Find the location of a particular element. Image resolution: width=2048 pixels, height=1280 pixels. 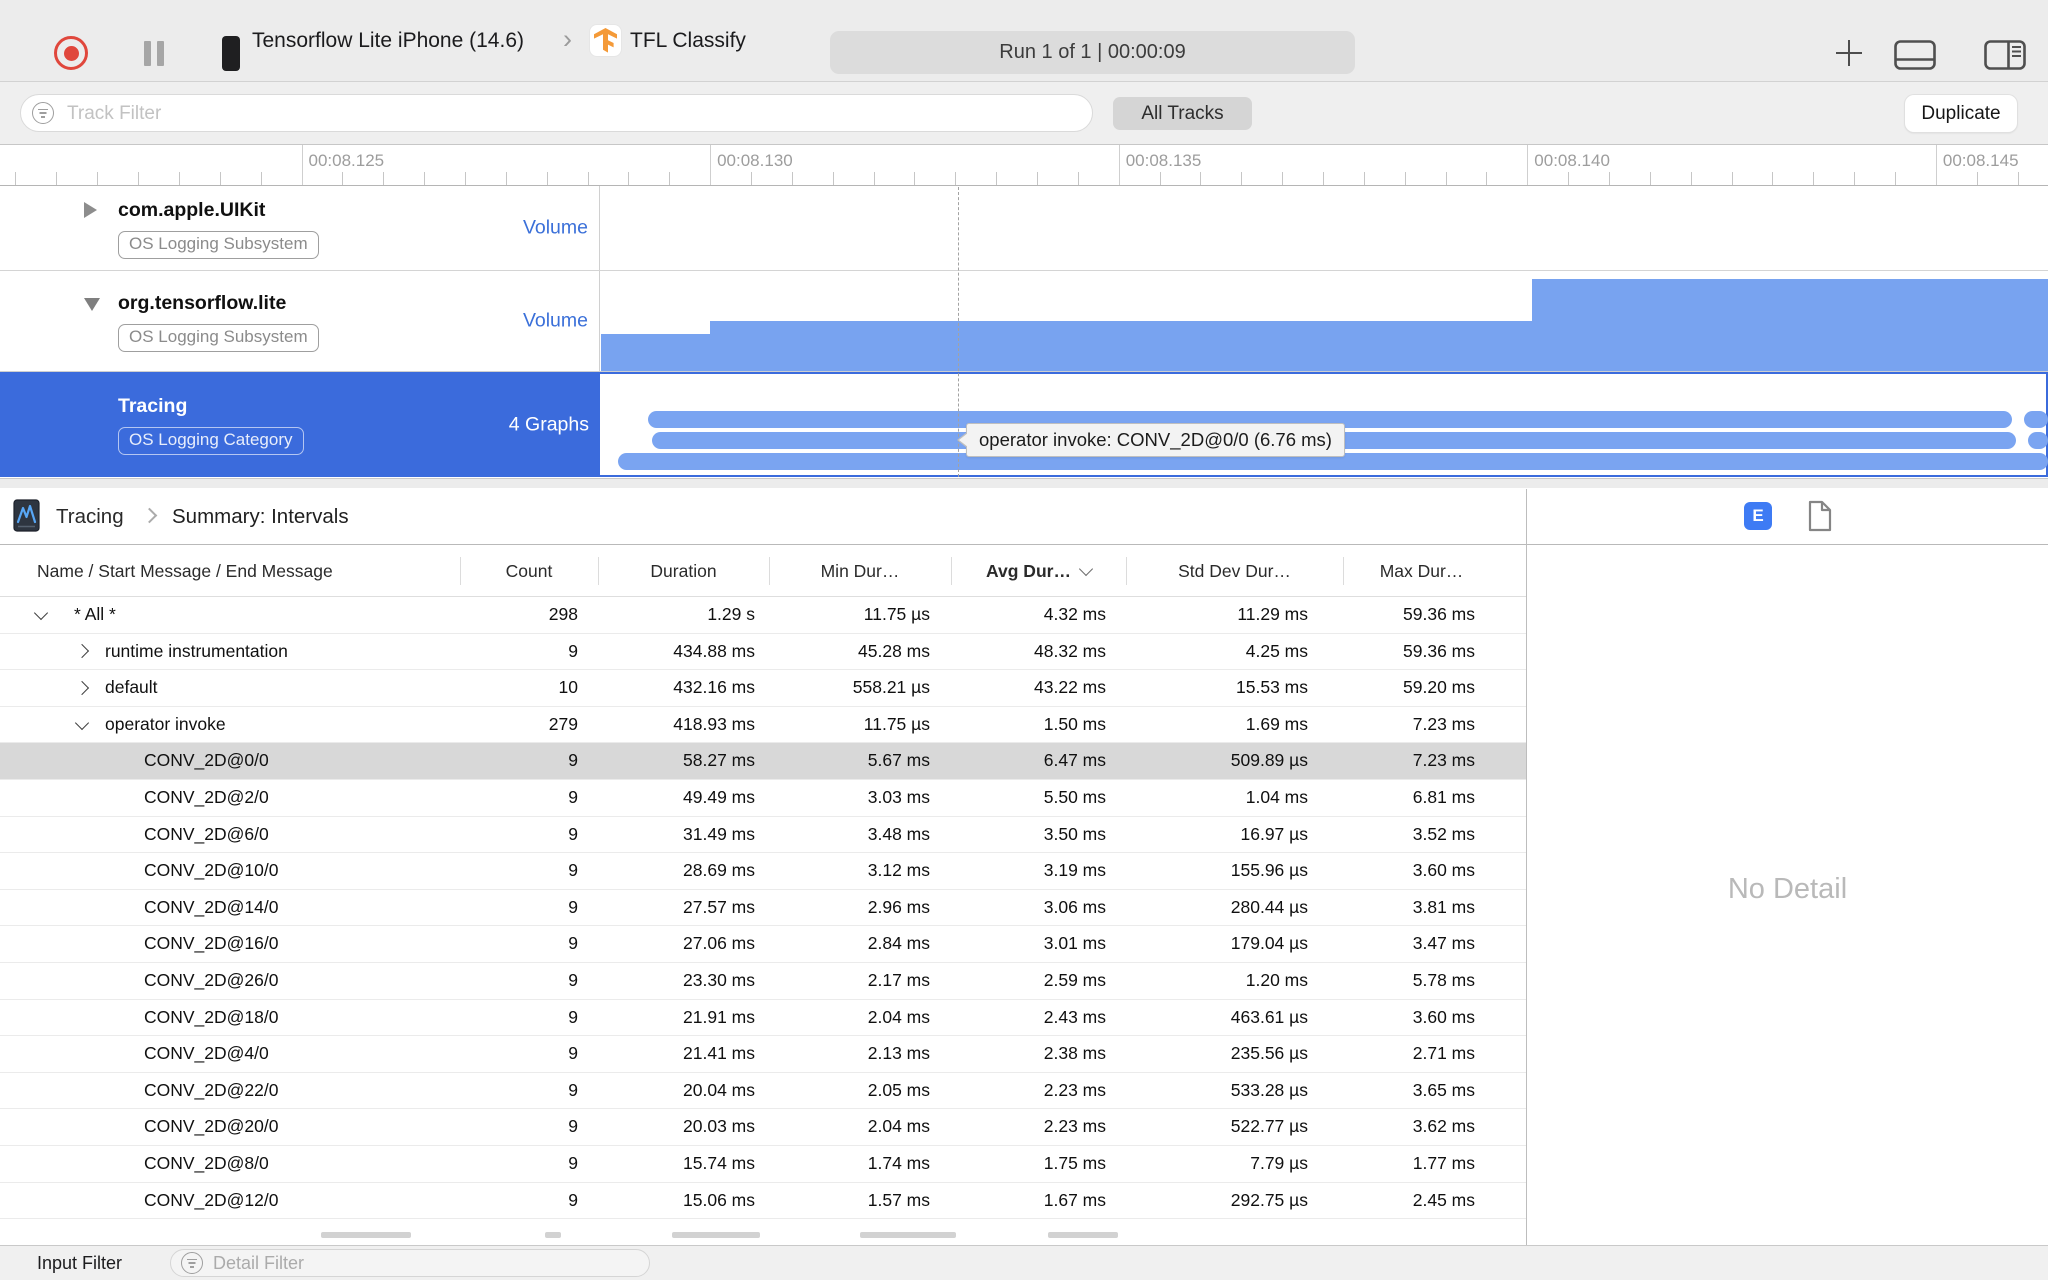

column-header-name: Name / Start Message / End Message is located at coordinates (230, 571).